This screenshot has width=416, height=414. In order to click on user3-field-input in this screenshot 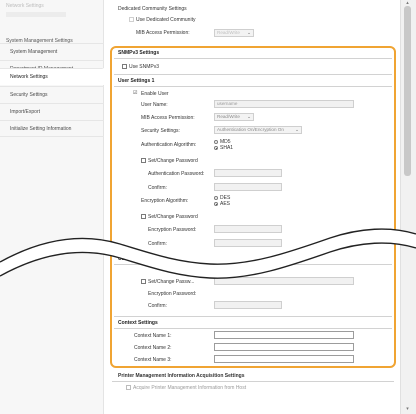, I will do `click(284, 281)`.